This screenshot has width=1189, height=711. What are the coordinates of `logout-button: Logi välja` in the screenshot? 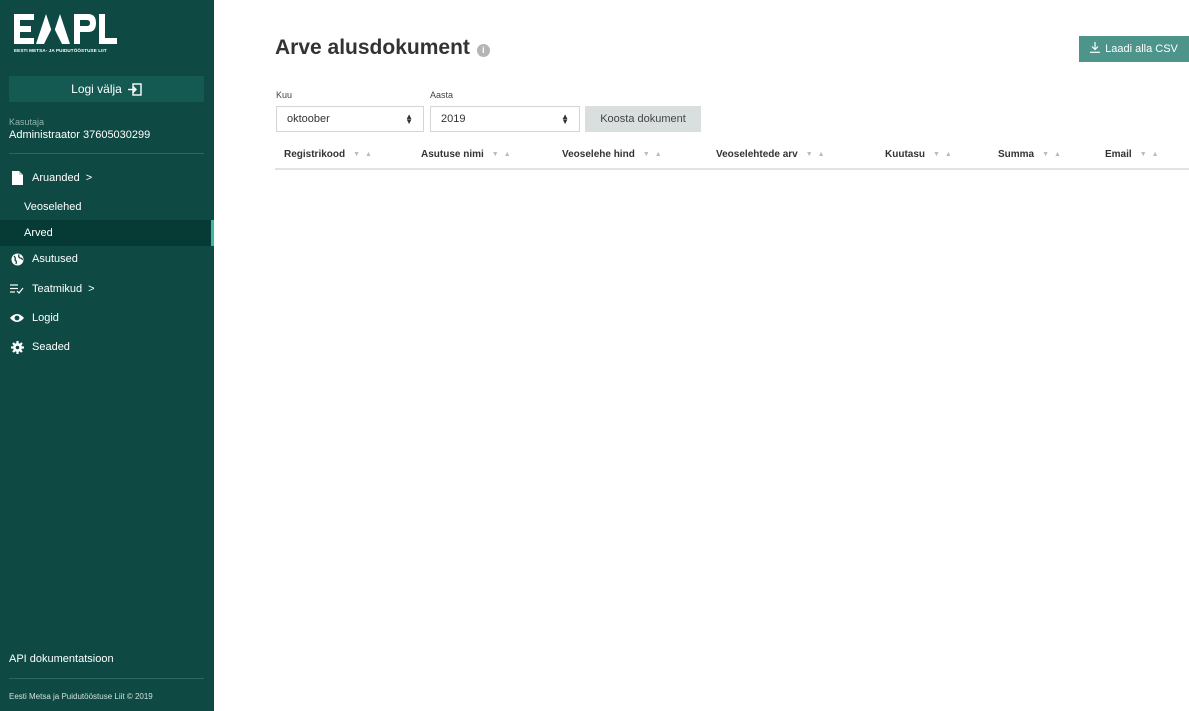 It's located at (106, 89).